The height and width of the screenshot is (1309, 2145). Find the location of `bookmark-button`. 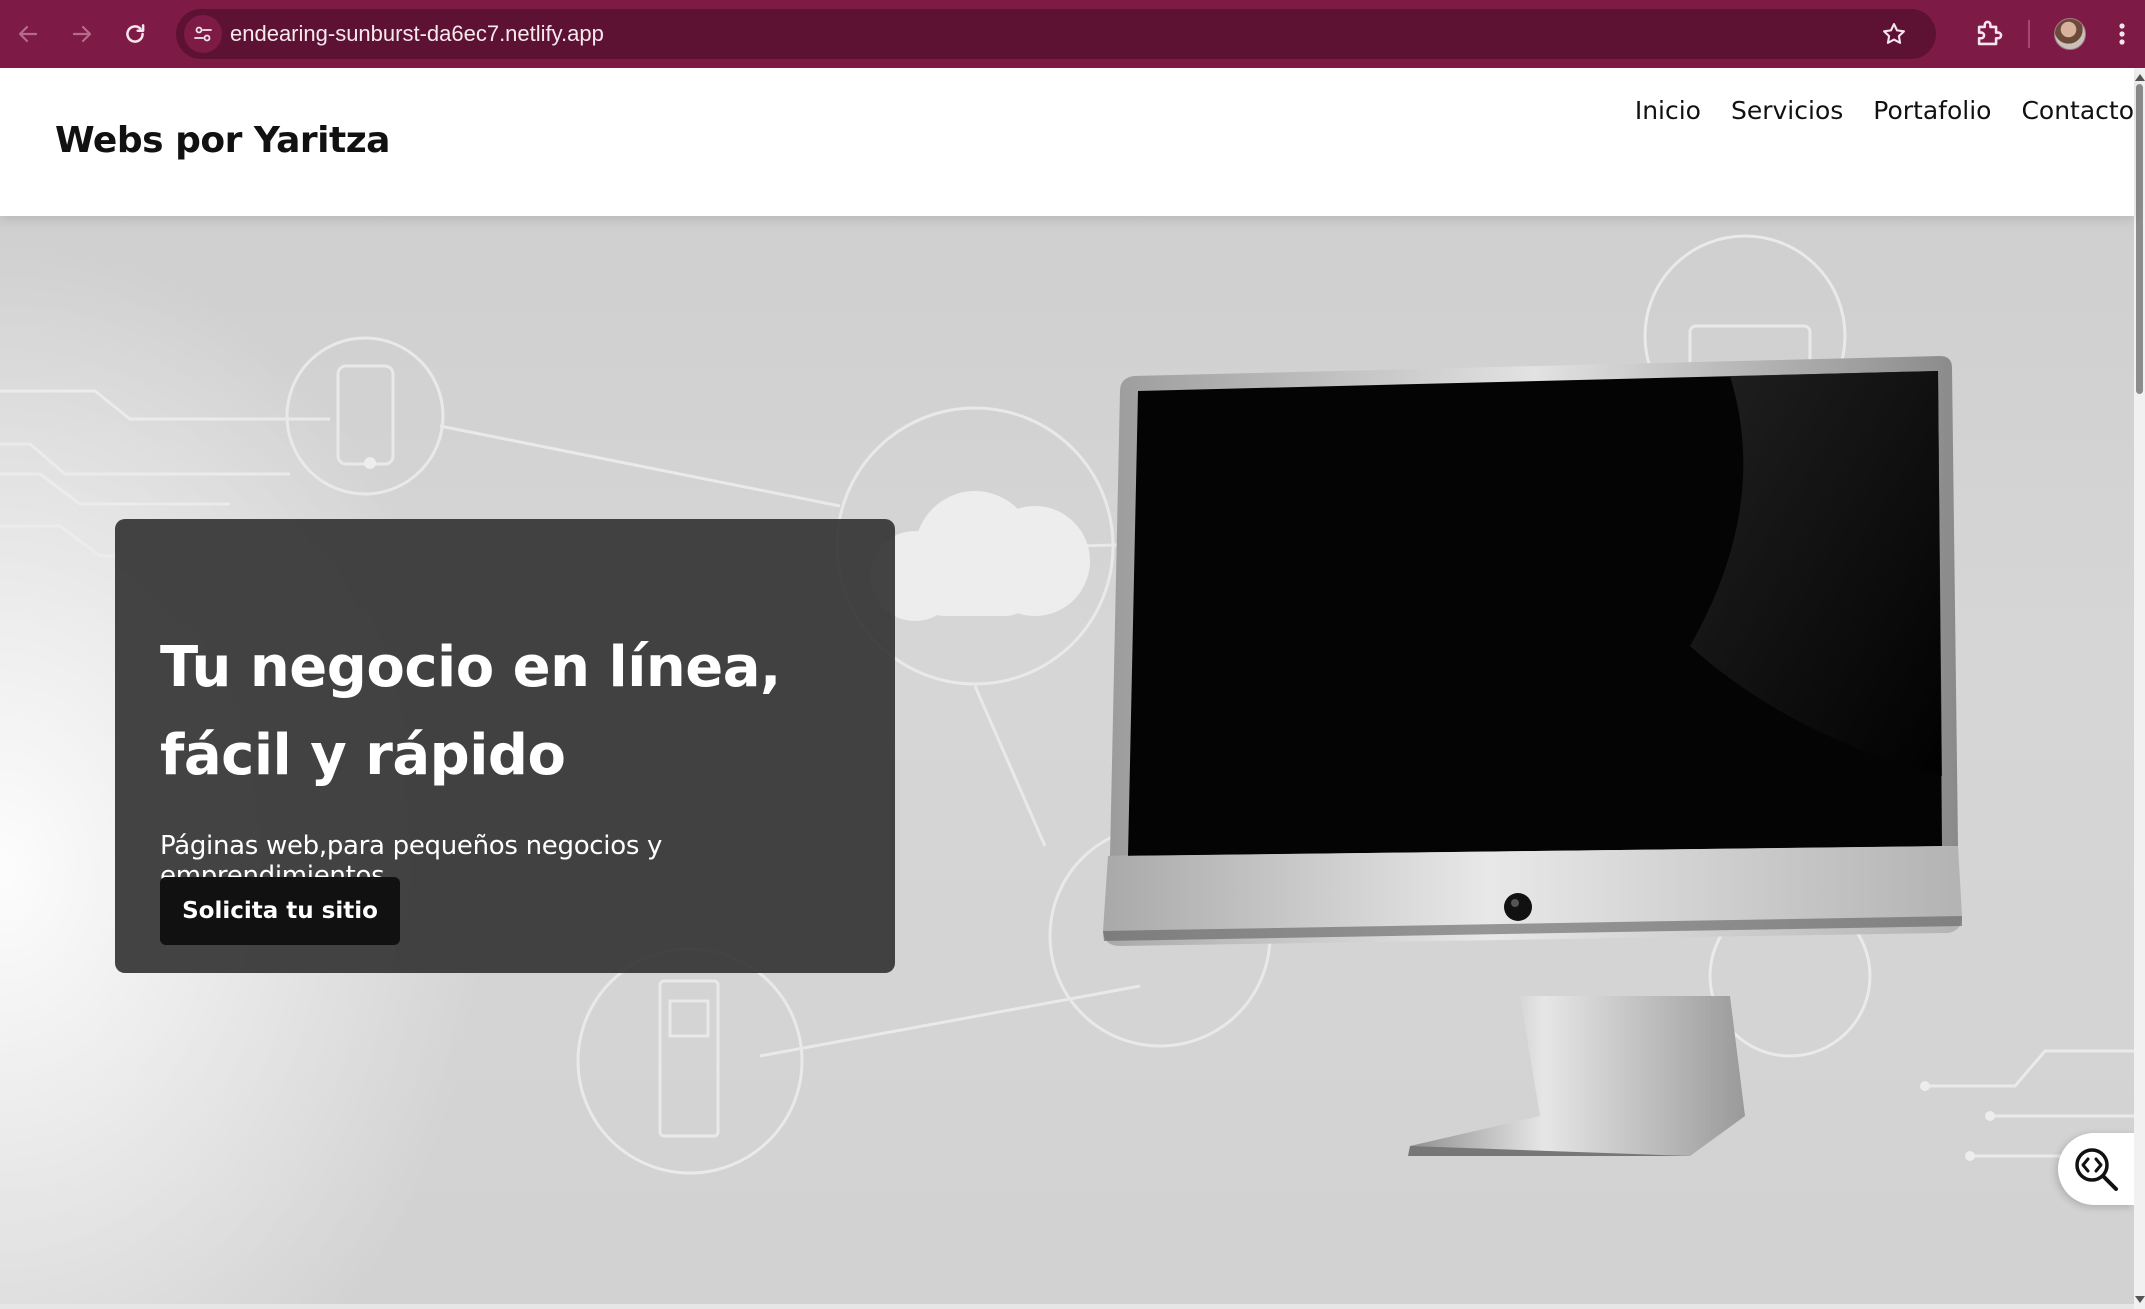

bookmark-button is located at coordinates (1894, 34).